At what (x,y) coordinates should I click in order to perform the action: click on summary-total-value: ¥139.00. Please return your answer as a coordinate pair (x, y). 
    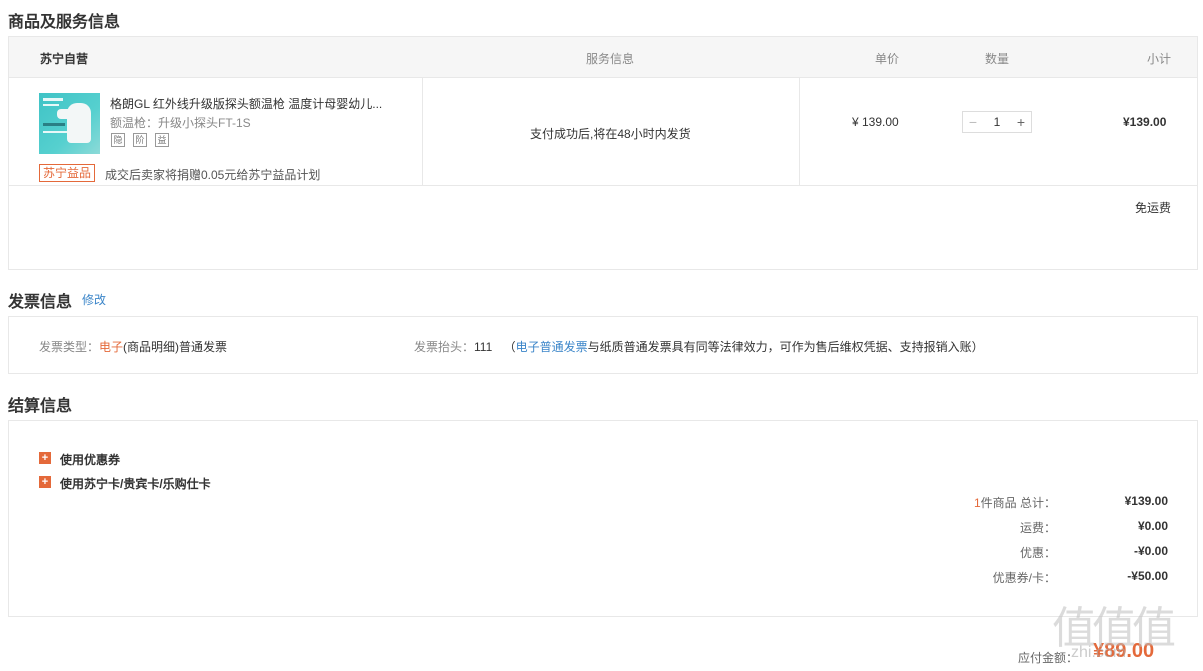
    Looking at the image, I should click on (1146, 501).